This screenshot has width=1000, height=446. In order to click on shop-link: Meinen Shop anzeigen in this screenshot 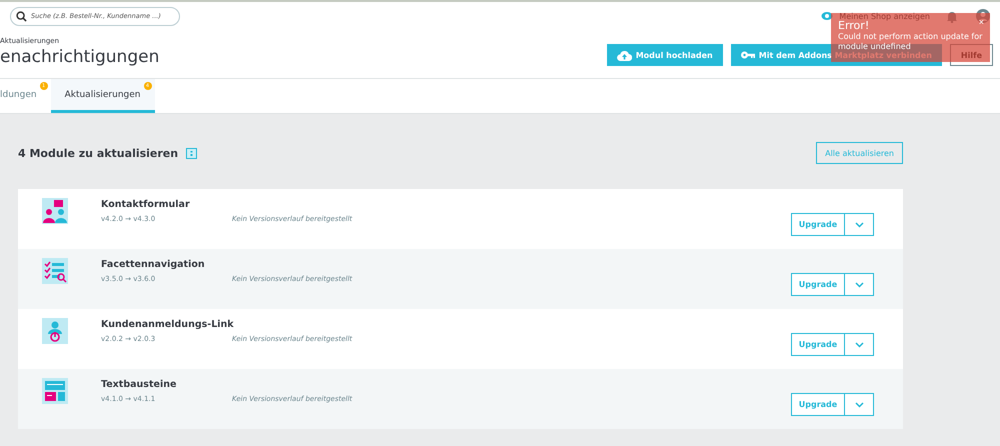, I will do `click(884, 16)`.